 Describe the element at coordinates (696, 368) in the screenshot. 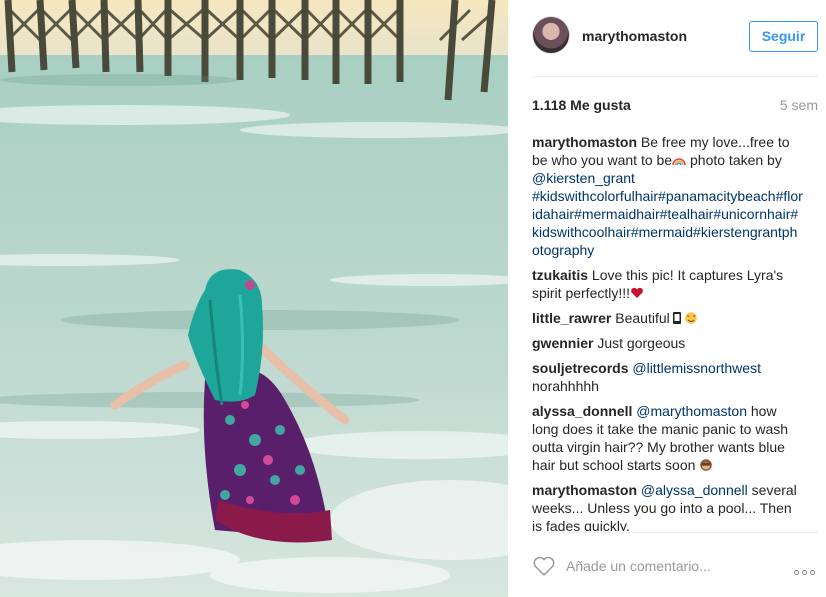

I see `comment-mention: @littlemissnorthwest` at that location.